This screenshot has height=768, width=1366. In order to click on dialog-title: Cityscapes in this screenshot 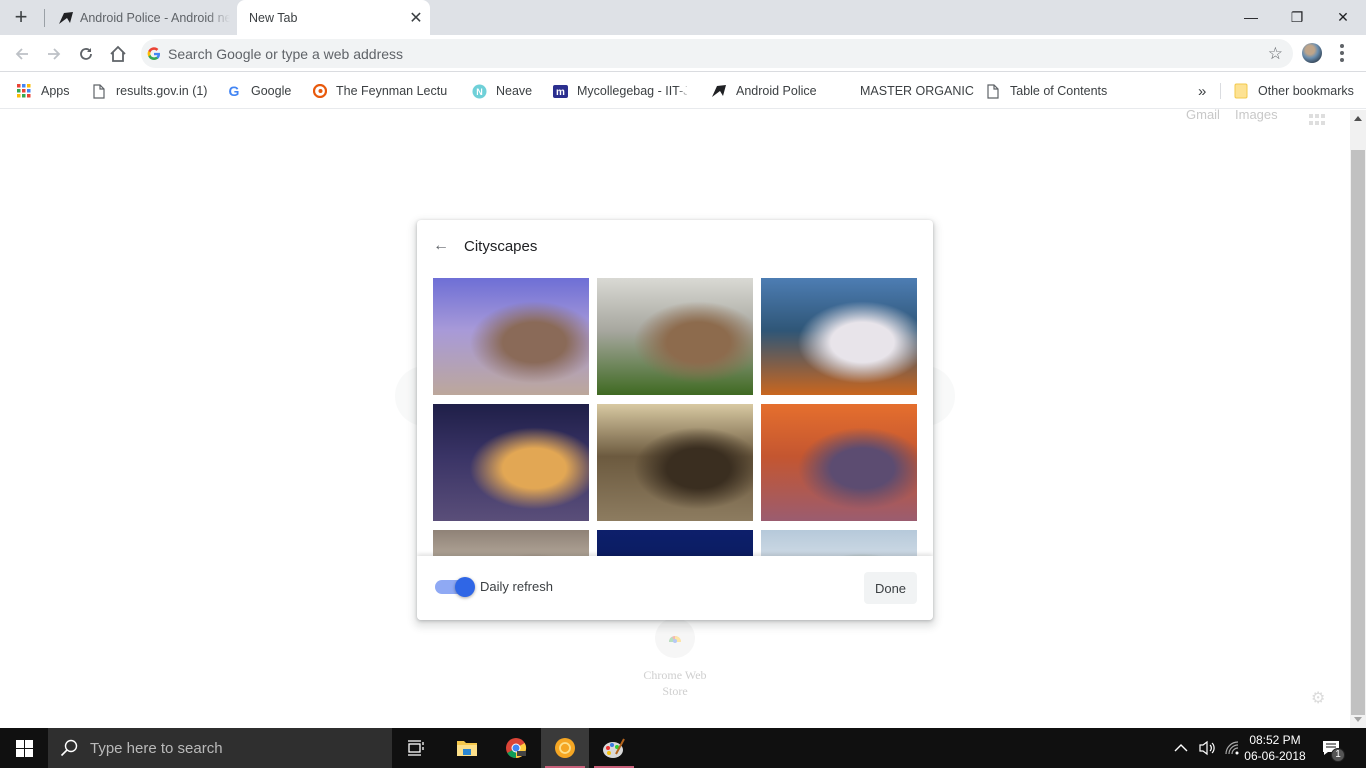, I will do `click(501, 246)`.